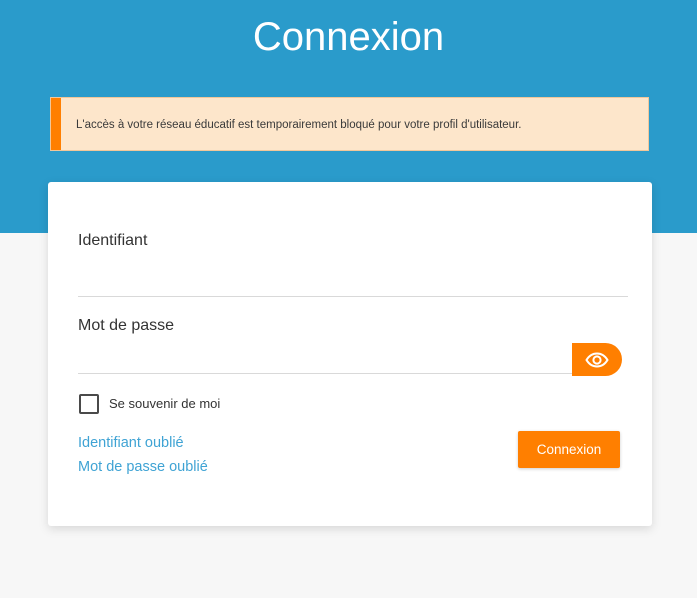 Image resolution: width=697 pixels, height=598 pixels. I want to click on username-input, so click(353, 281).